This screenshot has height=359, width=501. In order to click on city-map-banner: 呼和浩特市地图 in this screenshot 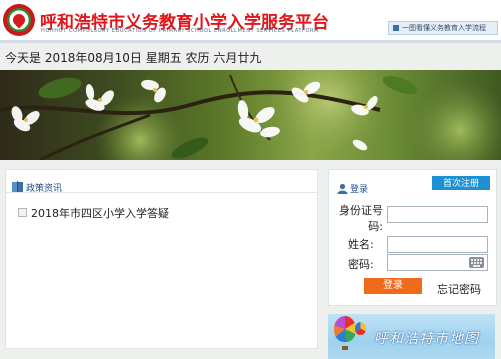, I will do `click(411, 336)`.